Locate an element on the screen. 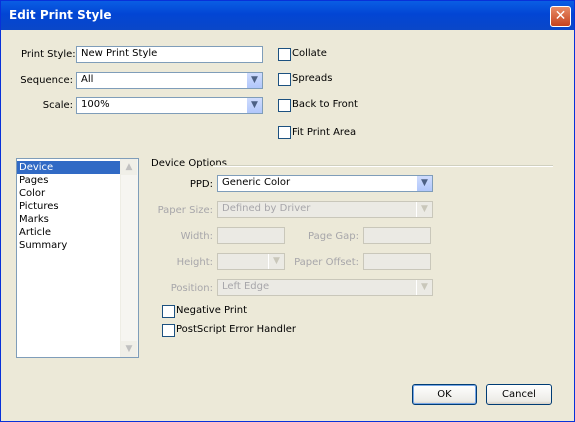 The image size is (575, 422). list-scrollbar: ▲ ▼ is located at coordinates (129, 258).